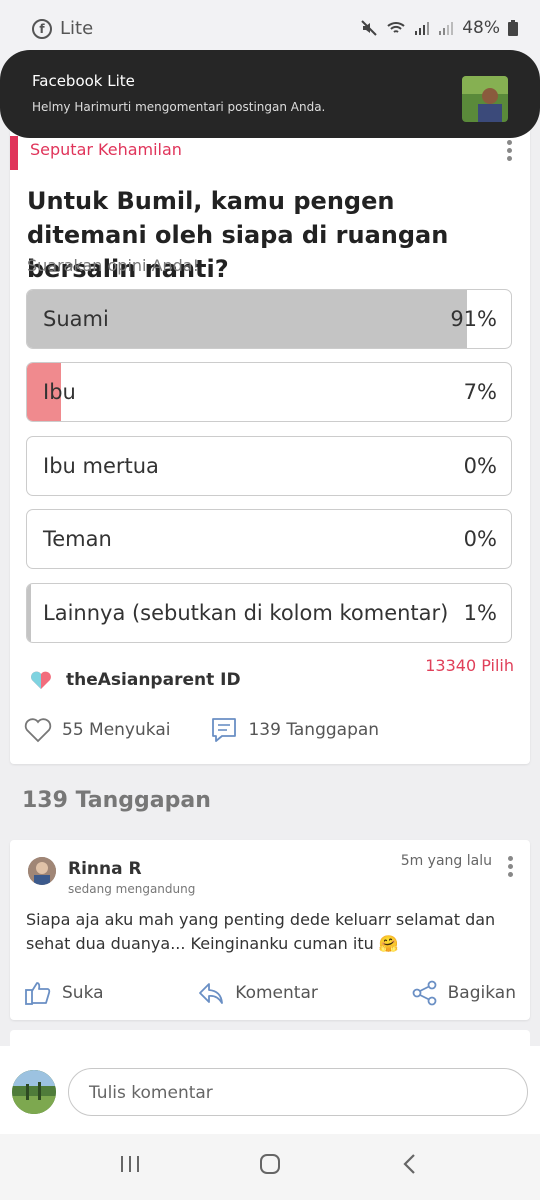 Image resolution: width=540 pixels, height=1200 pixels. Describe the element at coordinates (105, 869) in the screenshot. I see `commenter-name: Rinna R` at that location.